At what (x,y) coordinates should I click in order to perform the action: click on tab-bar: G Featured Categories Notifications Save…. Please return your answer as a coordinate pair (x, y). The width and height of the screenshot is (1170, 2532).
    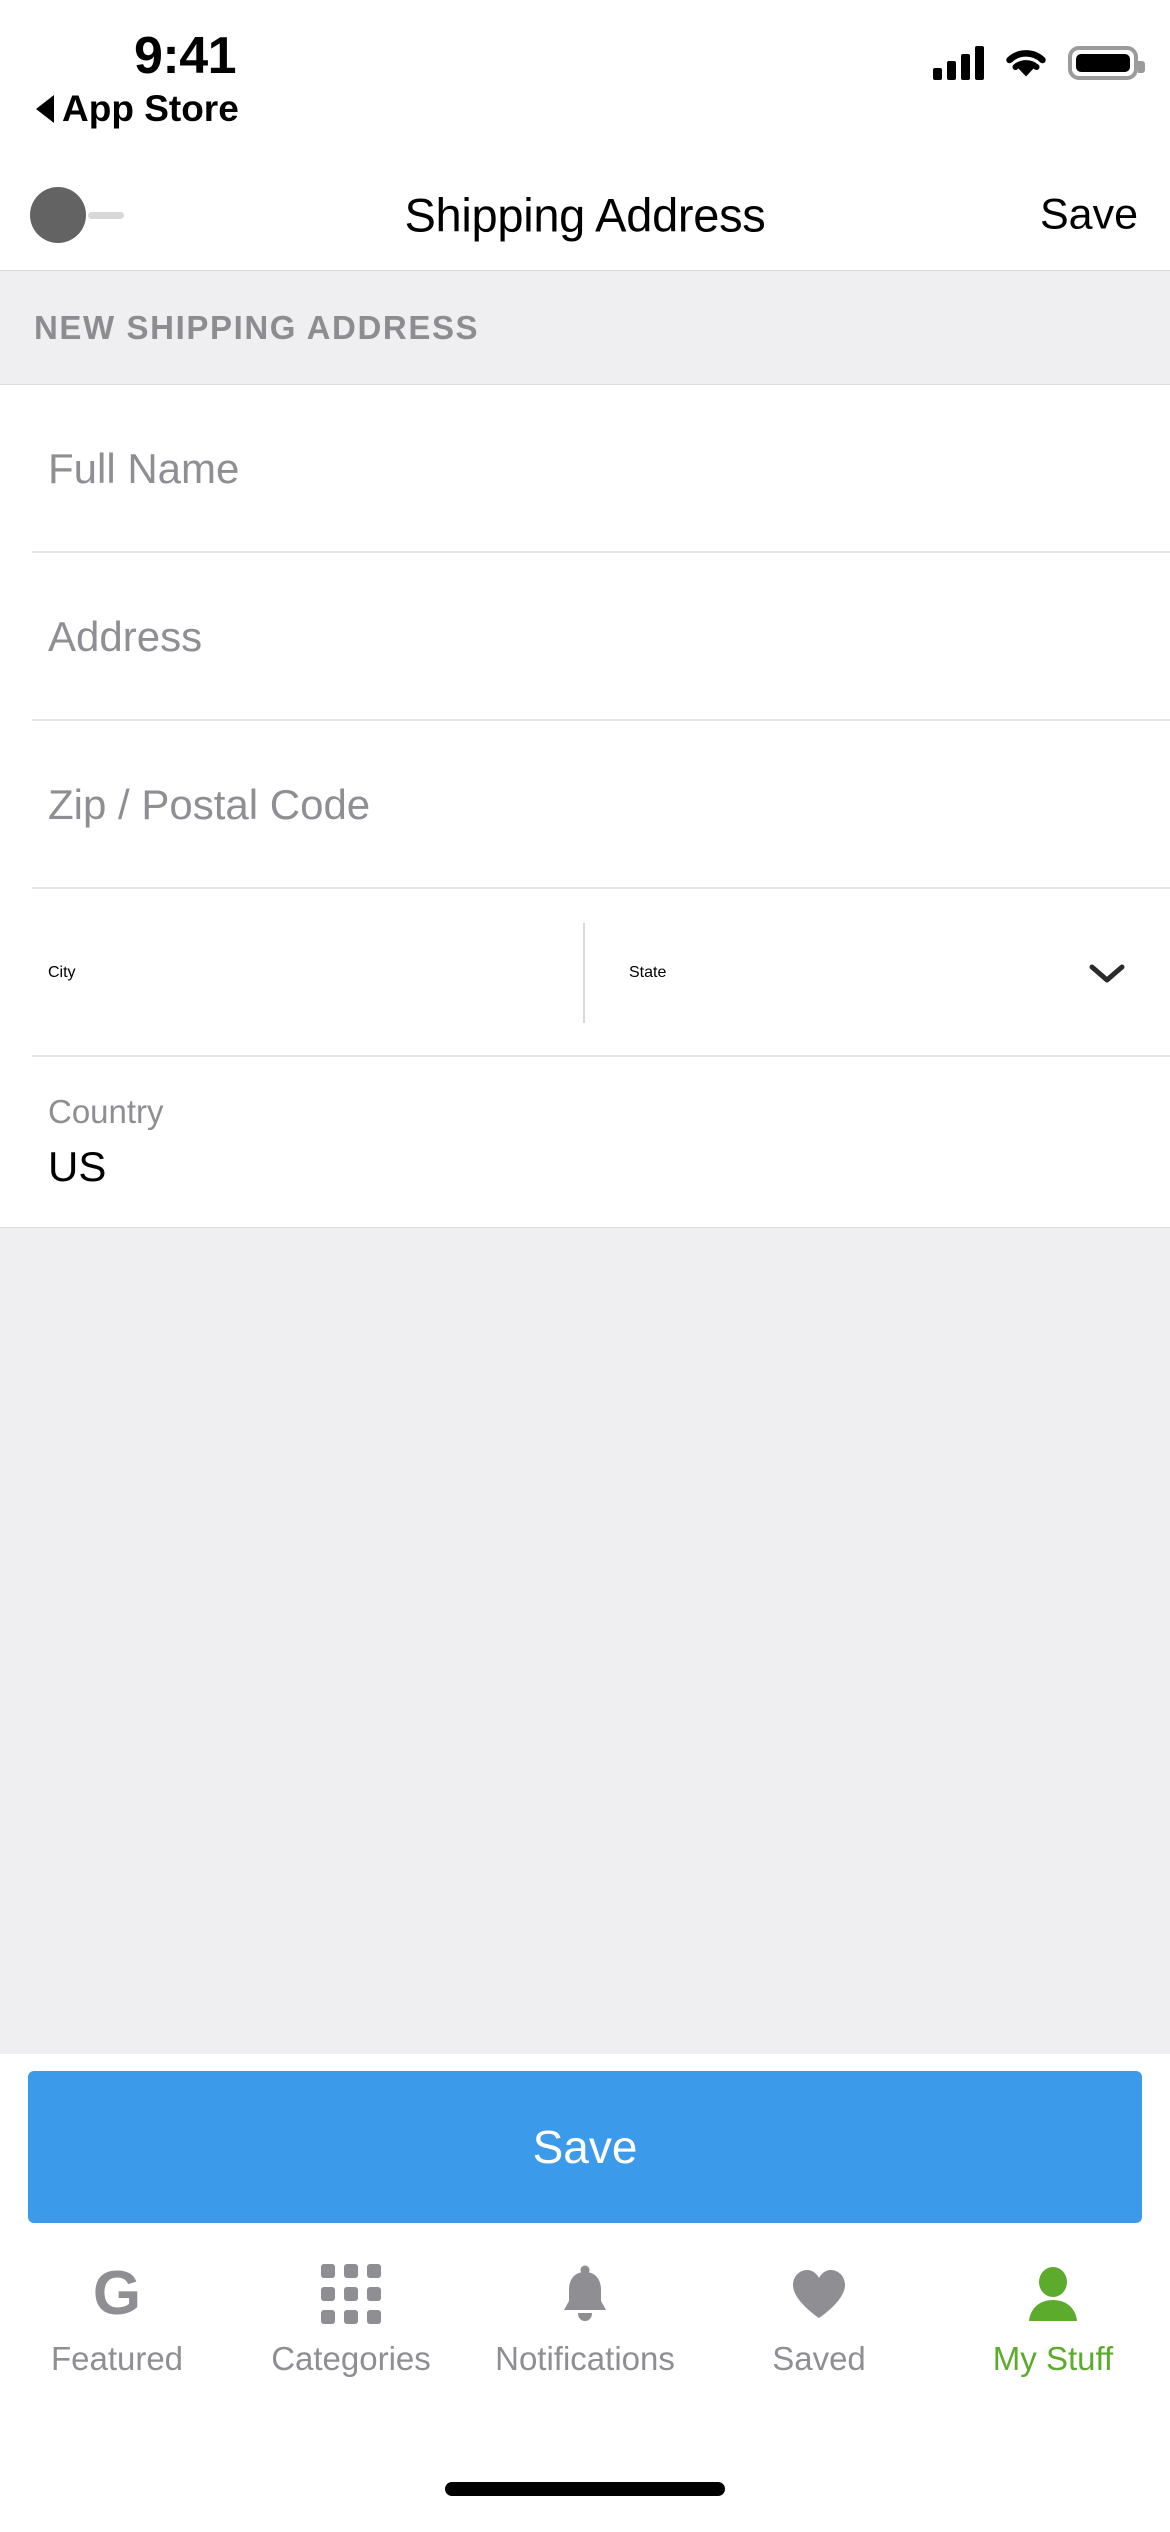
    Looking at the image, I should click on (585, 2330).